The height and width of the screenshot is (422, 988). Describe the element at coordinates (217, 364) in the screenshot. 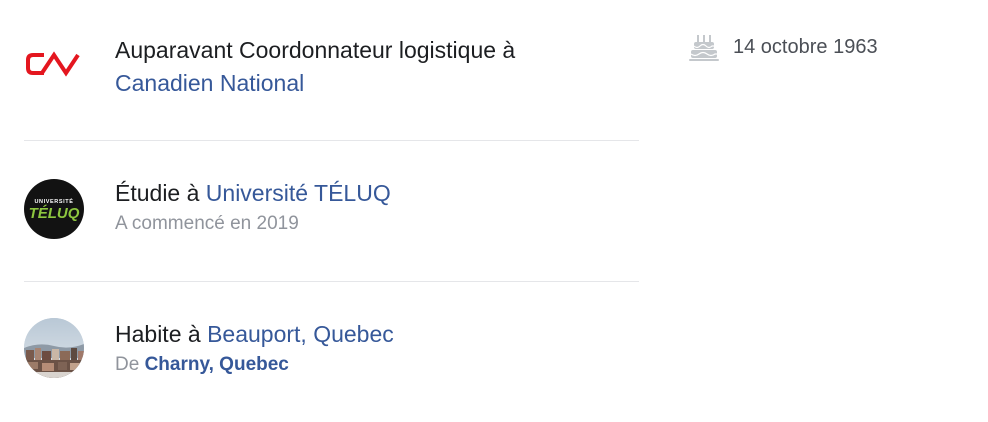

I see `hometown-link: Charny, Quebec` at that location.